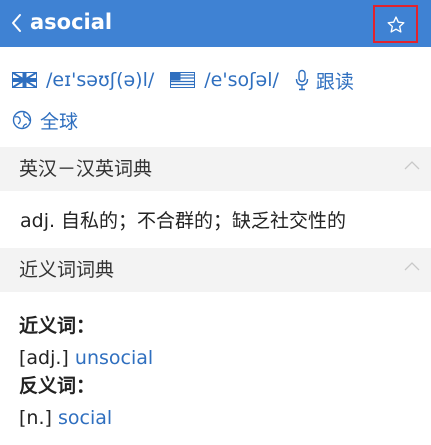 The image size is (431, 445). Describe the element at coordinates (67, 270) in the screenshot. I see `section-title: 近义词词典` at that location.